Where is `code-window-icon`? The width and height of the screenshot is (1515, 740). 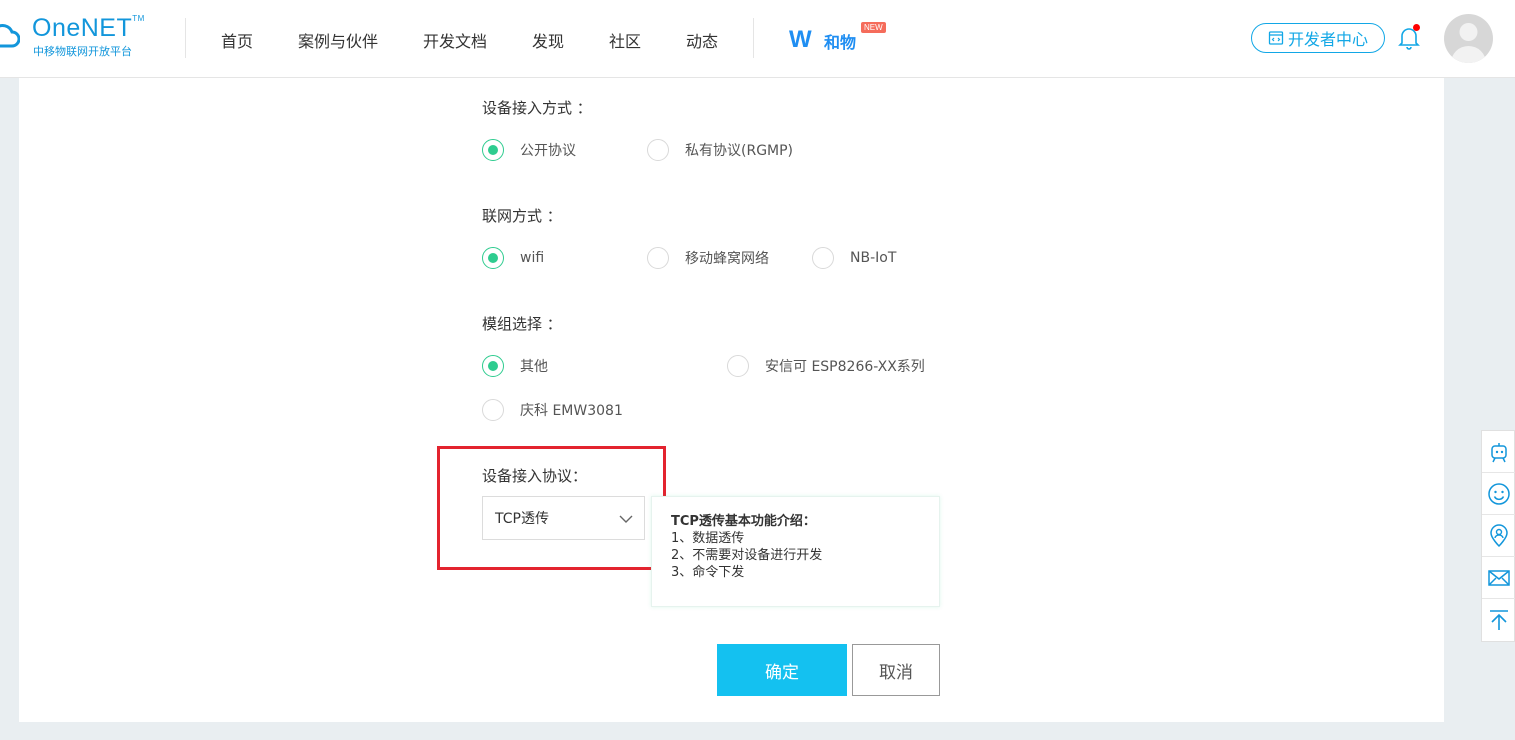
code-window-icon is located at coordinates (1276, 38).